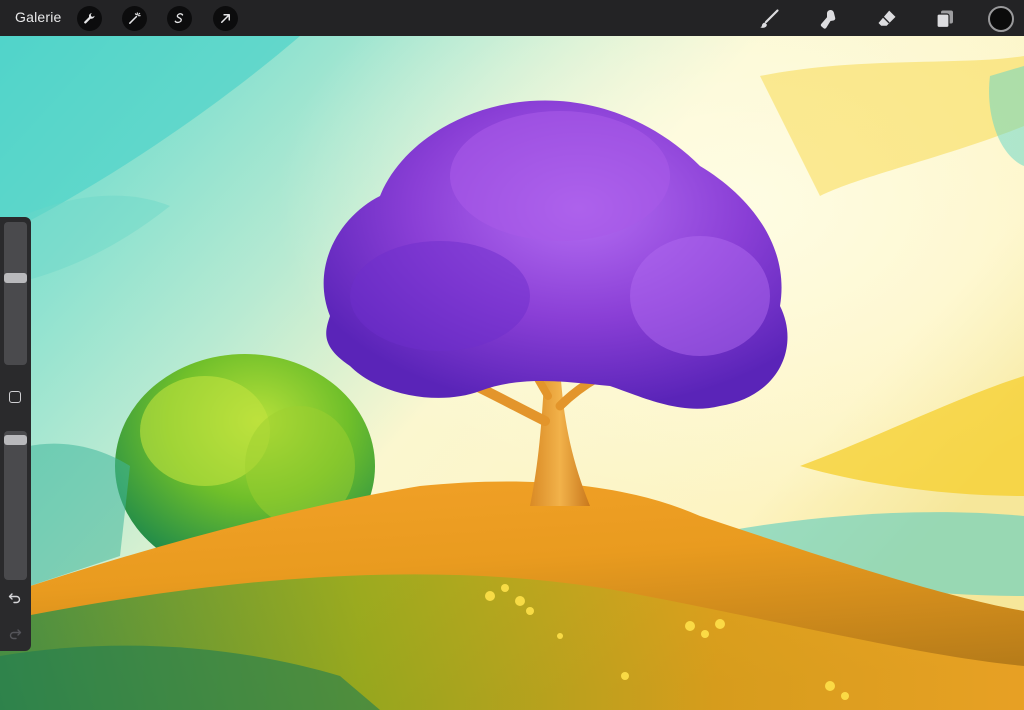  I want to click on magic-wand-icon, so click(135, 18).